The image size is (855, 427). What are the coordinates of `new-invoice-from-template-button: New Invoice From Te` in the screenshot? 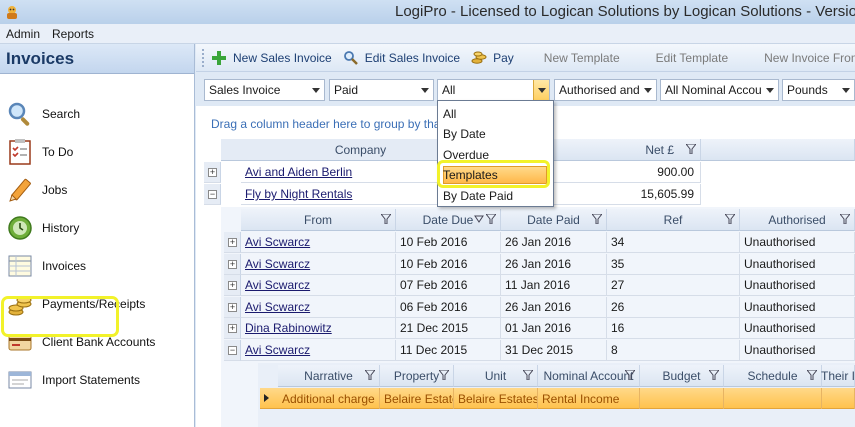 It's located at (809, 58).